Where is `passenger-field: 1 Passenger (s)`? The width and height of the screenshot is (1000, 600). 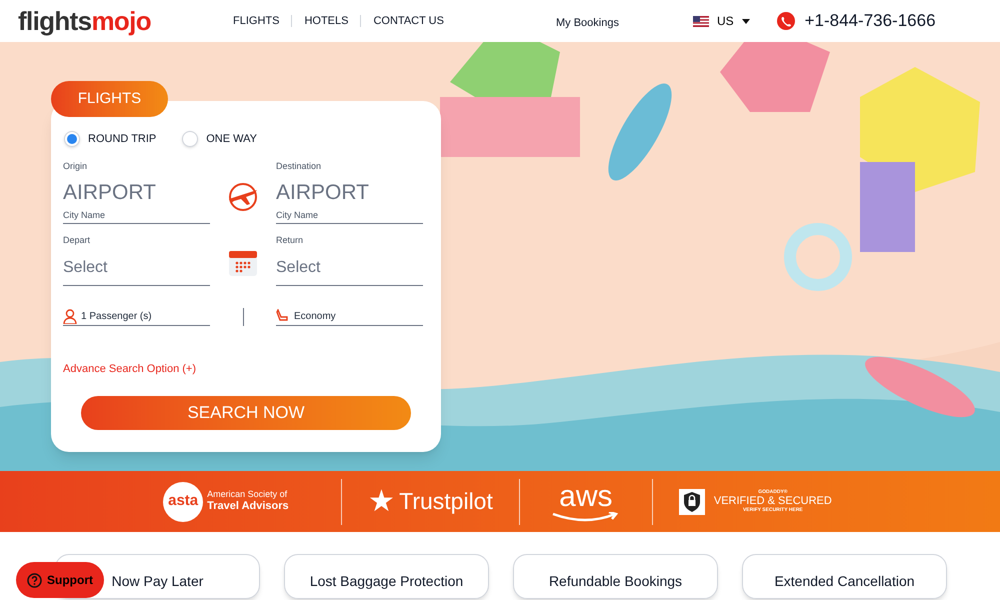 passenger-field: 1 Passenger (s) is located at coordinates (136, 317).